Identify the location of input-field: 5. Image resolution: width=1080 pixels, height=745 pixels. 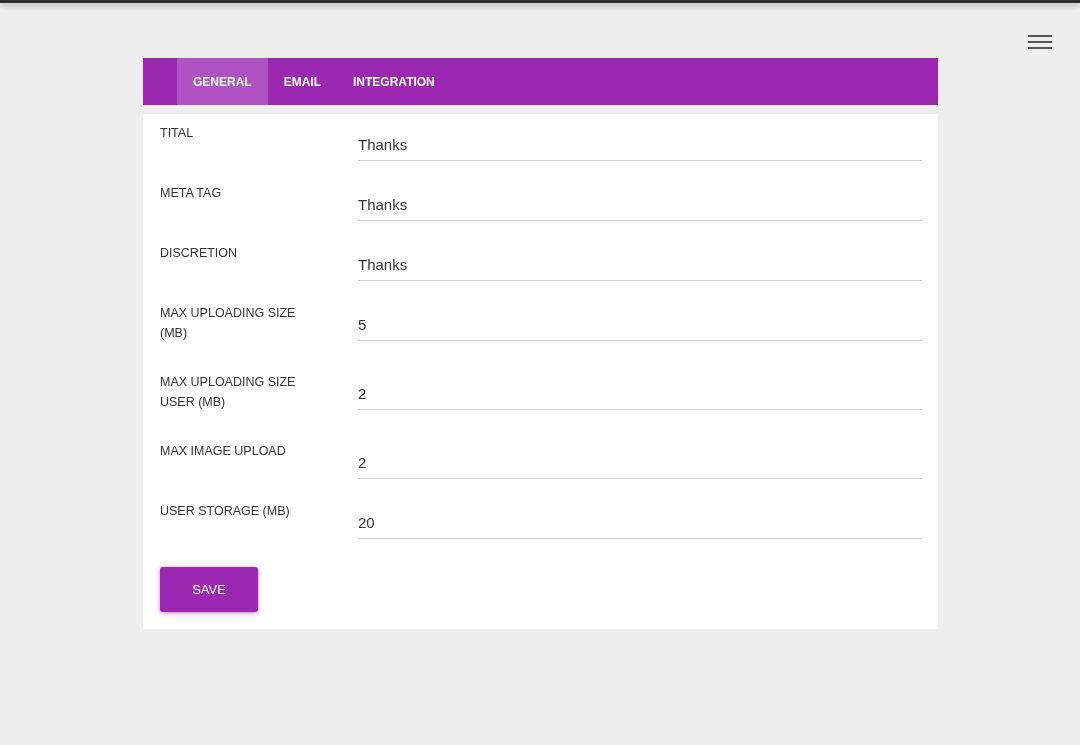
(640, 322).